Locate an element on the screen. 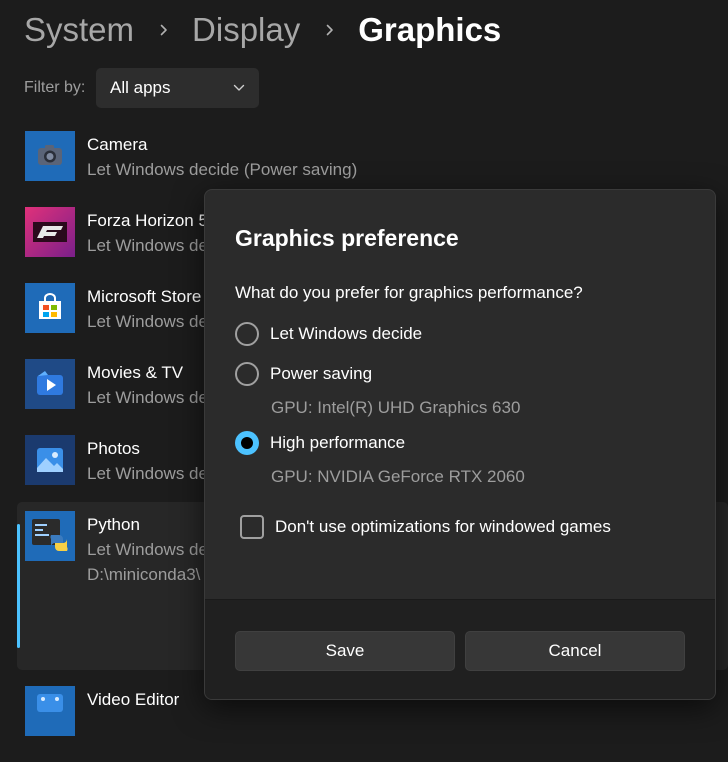 This screenshot has height=762, width=728. forza-icon is located at coordinates (50, 232).